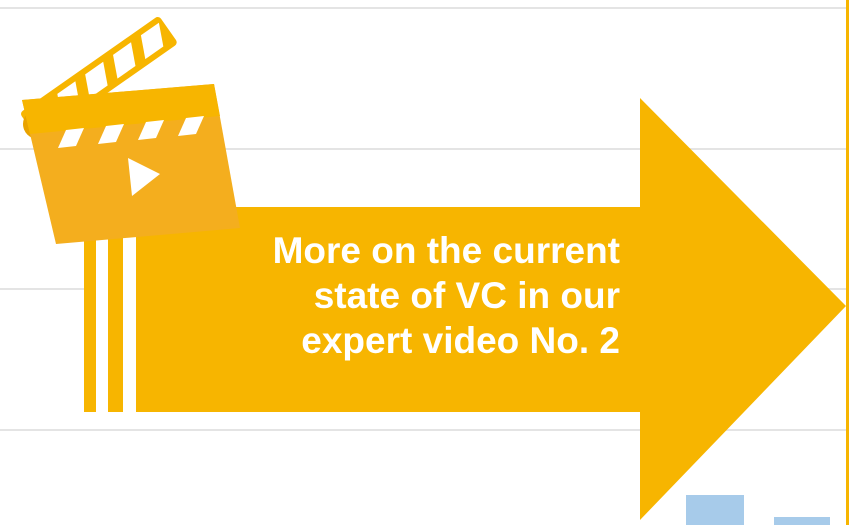  What do you see at coordinates (460, 340) in the screenshot?
I see `callout-line: expert video No. 2` at bounding box center [460, 340].